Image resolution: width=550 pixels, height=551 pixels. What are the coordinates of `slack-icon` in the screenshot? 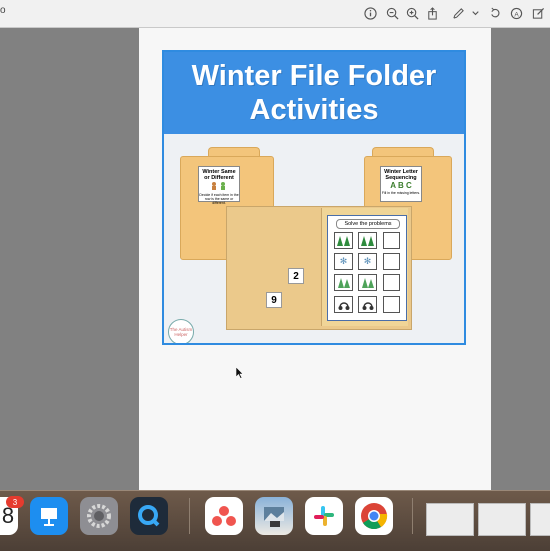 It's located at (324, 516).